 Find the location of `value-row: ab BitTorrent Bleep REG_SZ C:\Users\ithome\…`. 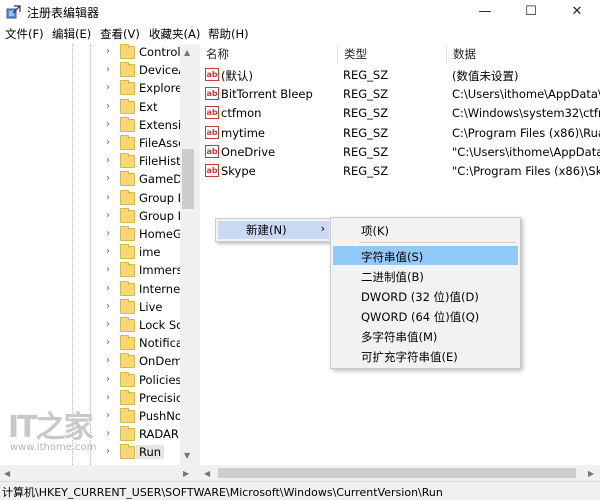

value-row: ab BitTorrent Bleep REG_SZ C:\Users\ithome\… is located at coordinates (400, 94).